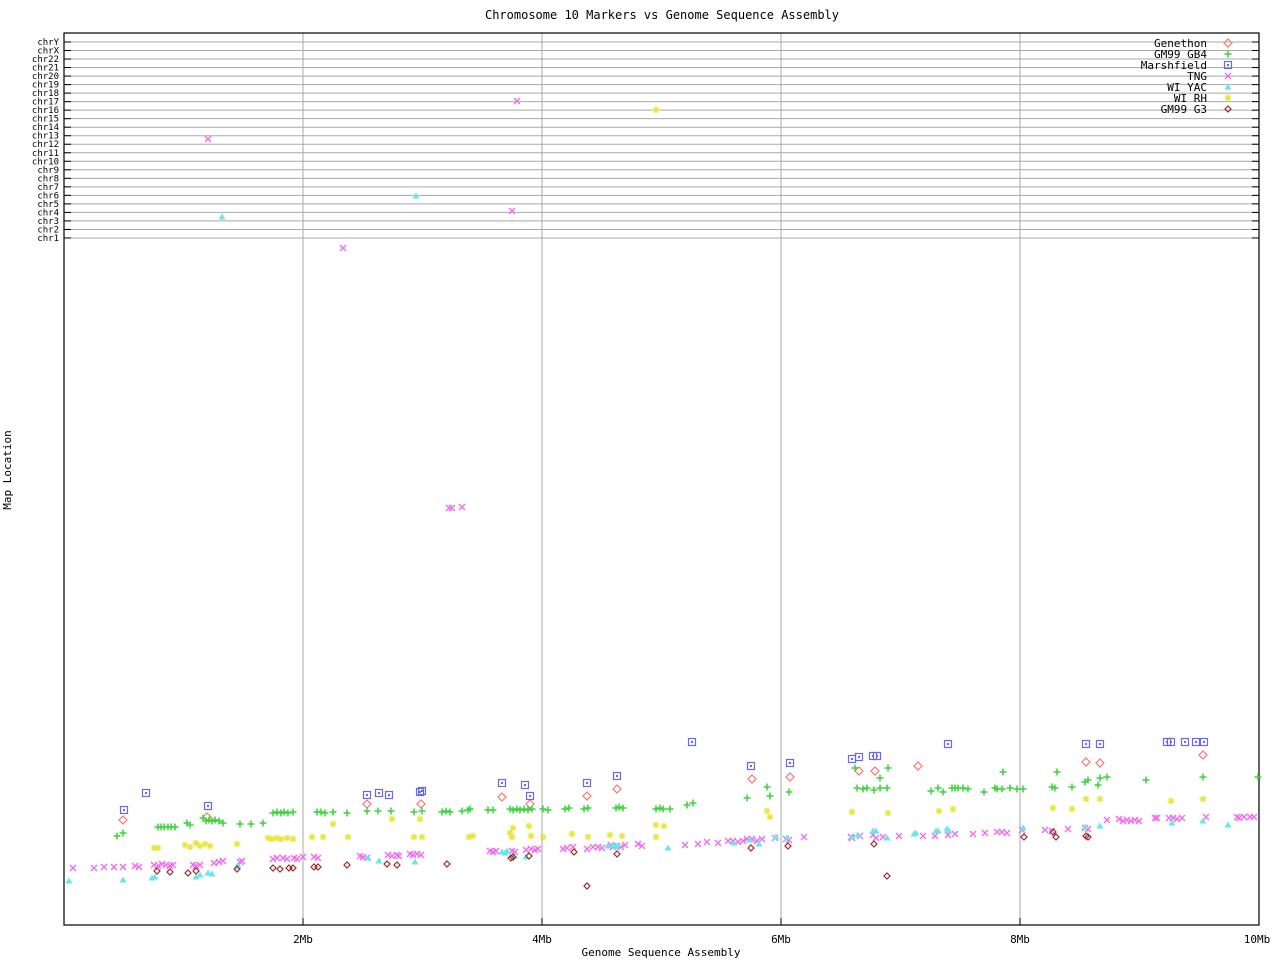 The height and width of the screenshot is (964, 1280). What do you see at coordinates (1020, 939) in the screenshot?
I see `x-tick-label: 8Mb` at bounding box center [1020, 939].